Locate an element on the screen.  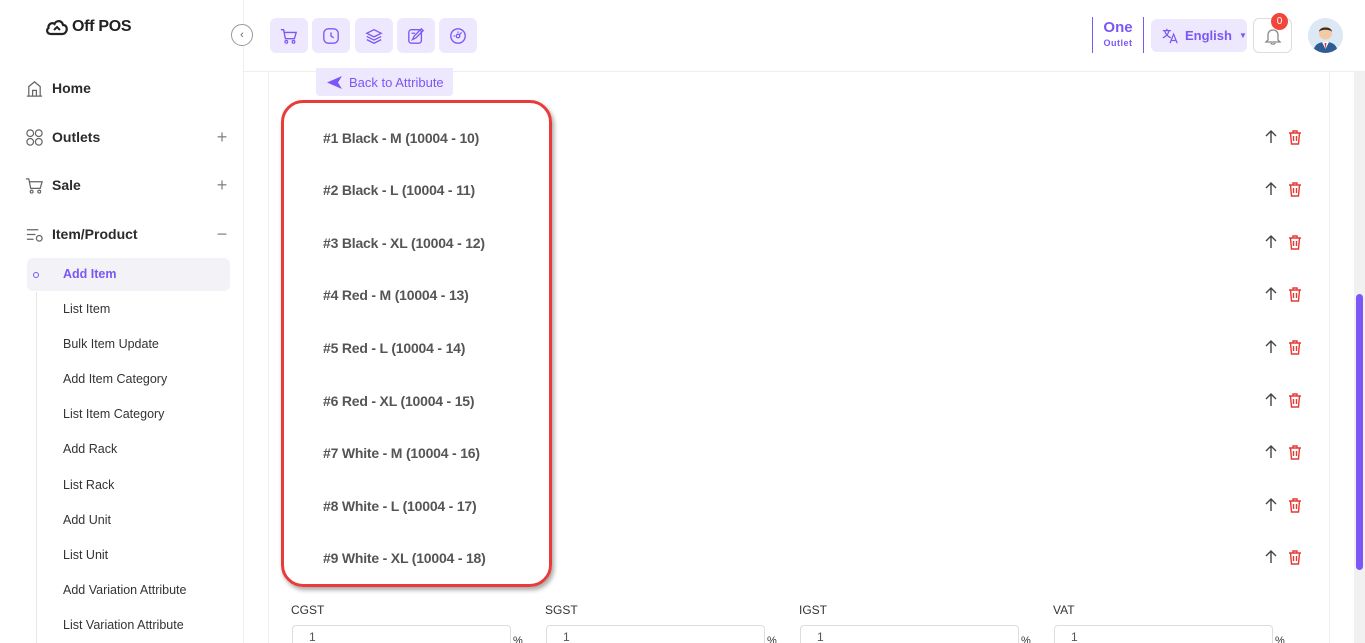
submenu-list-unit: List Unit is located at coordinates (85, 555).